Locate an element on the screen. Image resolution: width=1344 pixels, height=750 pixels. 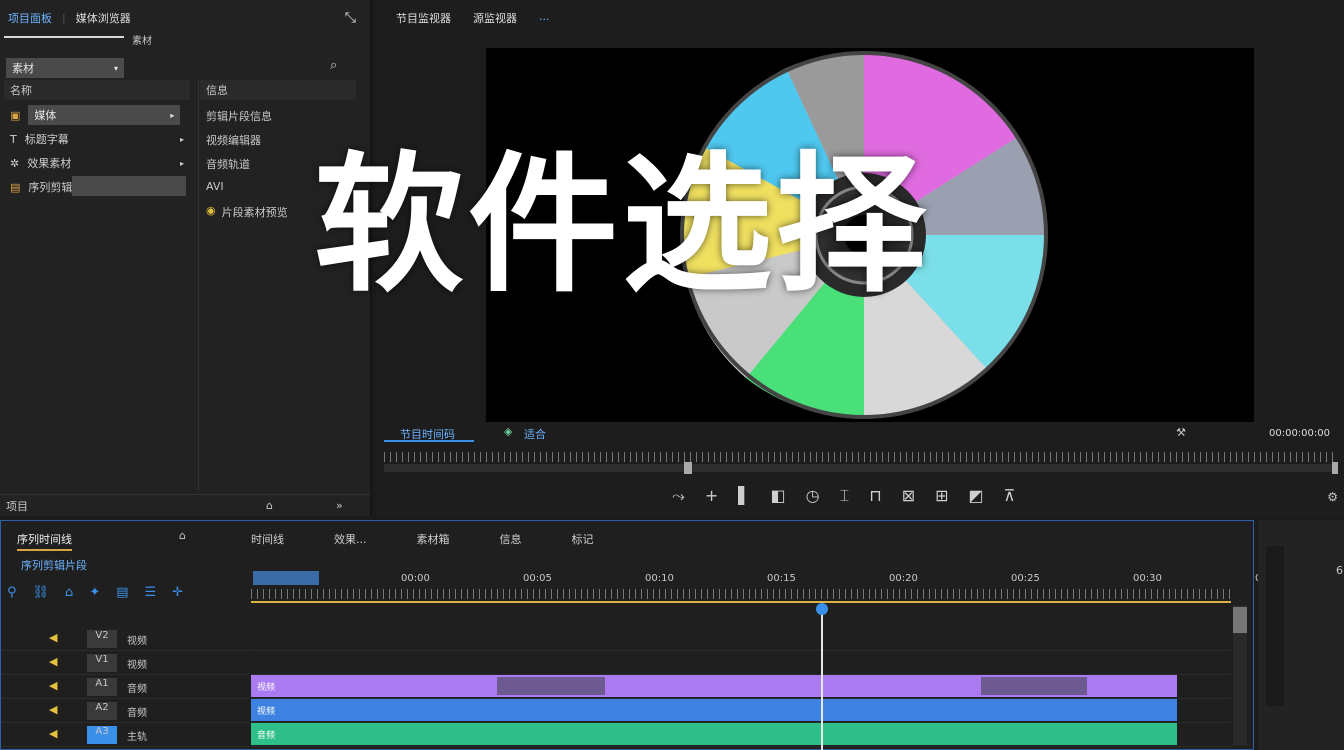
settings-icon: ⊼ is located at coordinates (1010, 496).